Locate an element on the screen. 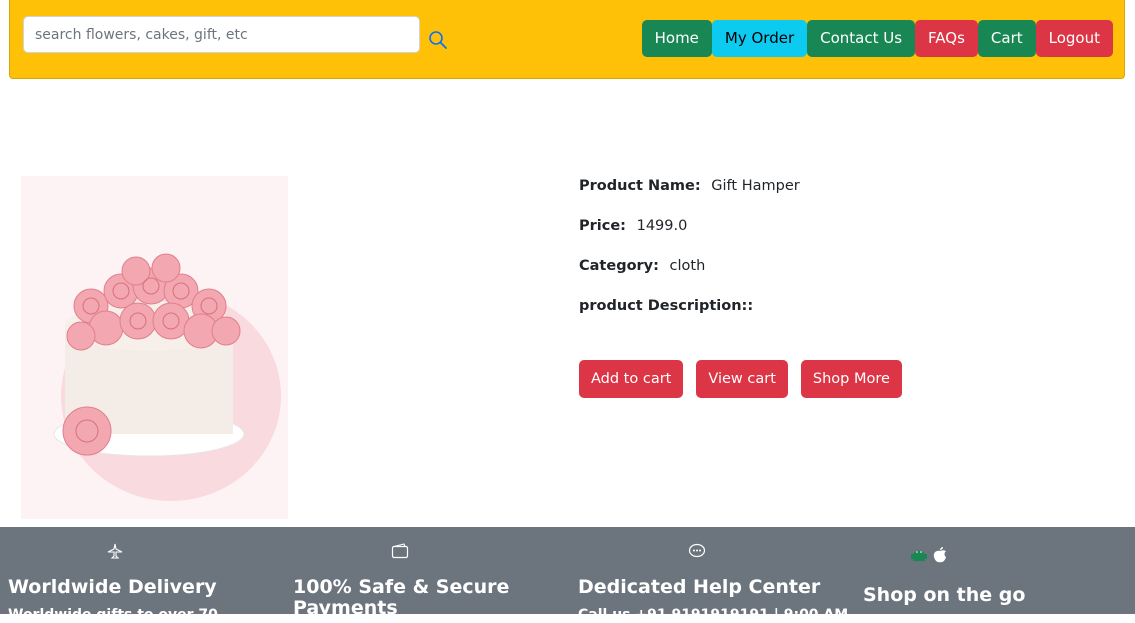 The height and width of the screenshot is (623, 1135). android-apple-icon is located at coordinates (928, 555).